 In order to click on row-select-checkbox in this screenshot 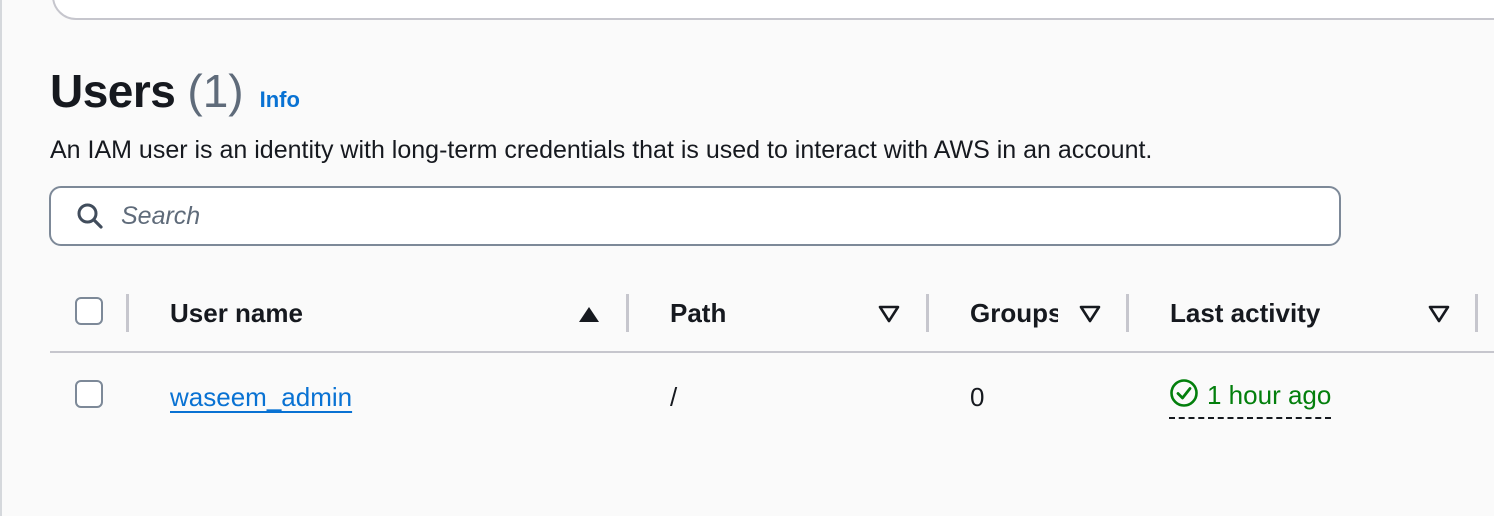, I will do `click(89, 394)`.